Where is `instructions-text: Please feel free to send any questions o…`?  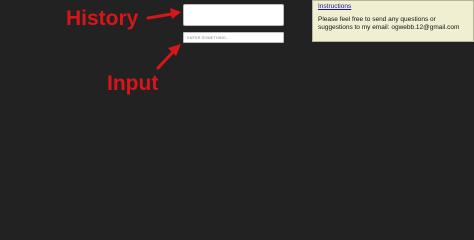 instructions-text: Please feel free to send any questions o… is located at coordinates (389, 24).